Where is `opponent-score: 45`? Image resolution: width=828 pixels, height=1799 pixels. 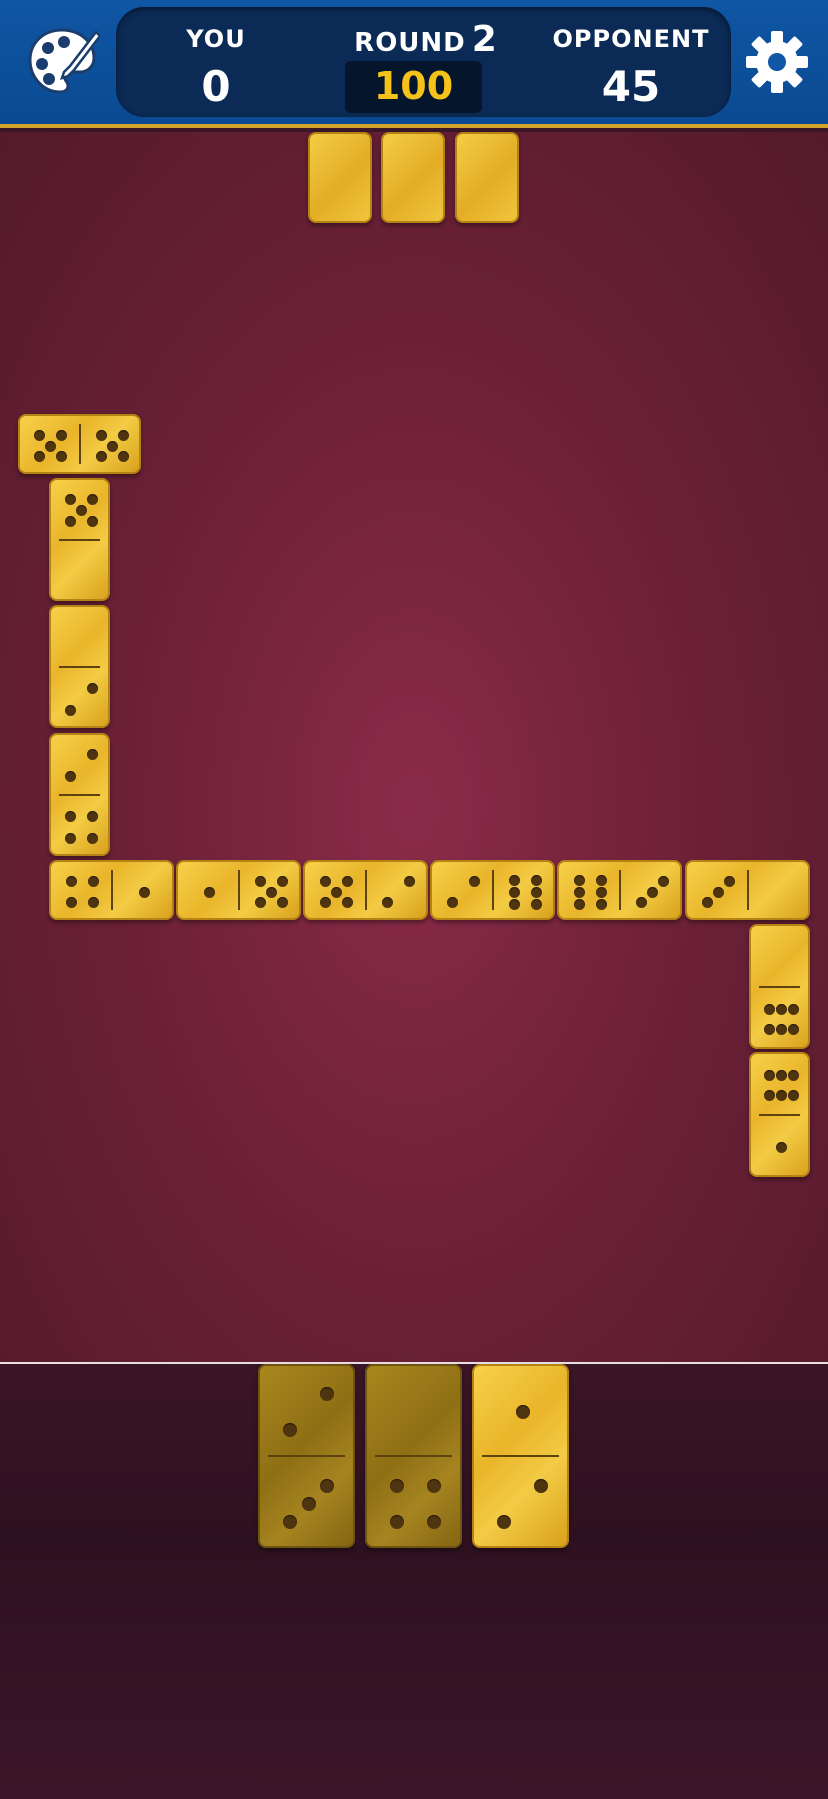 opponent-score: 45 is located at coordinates (631, 86).